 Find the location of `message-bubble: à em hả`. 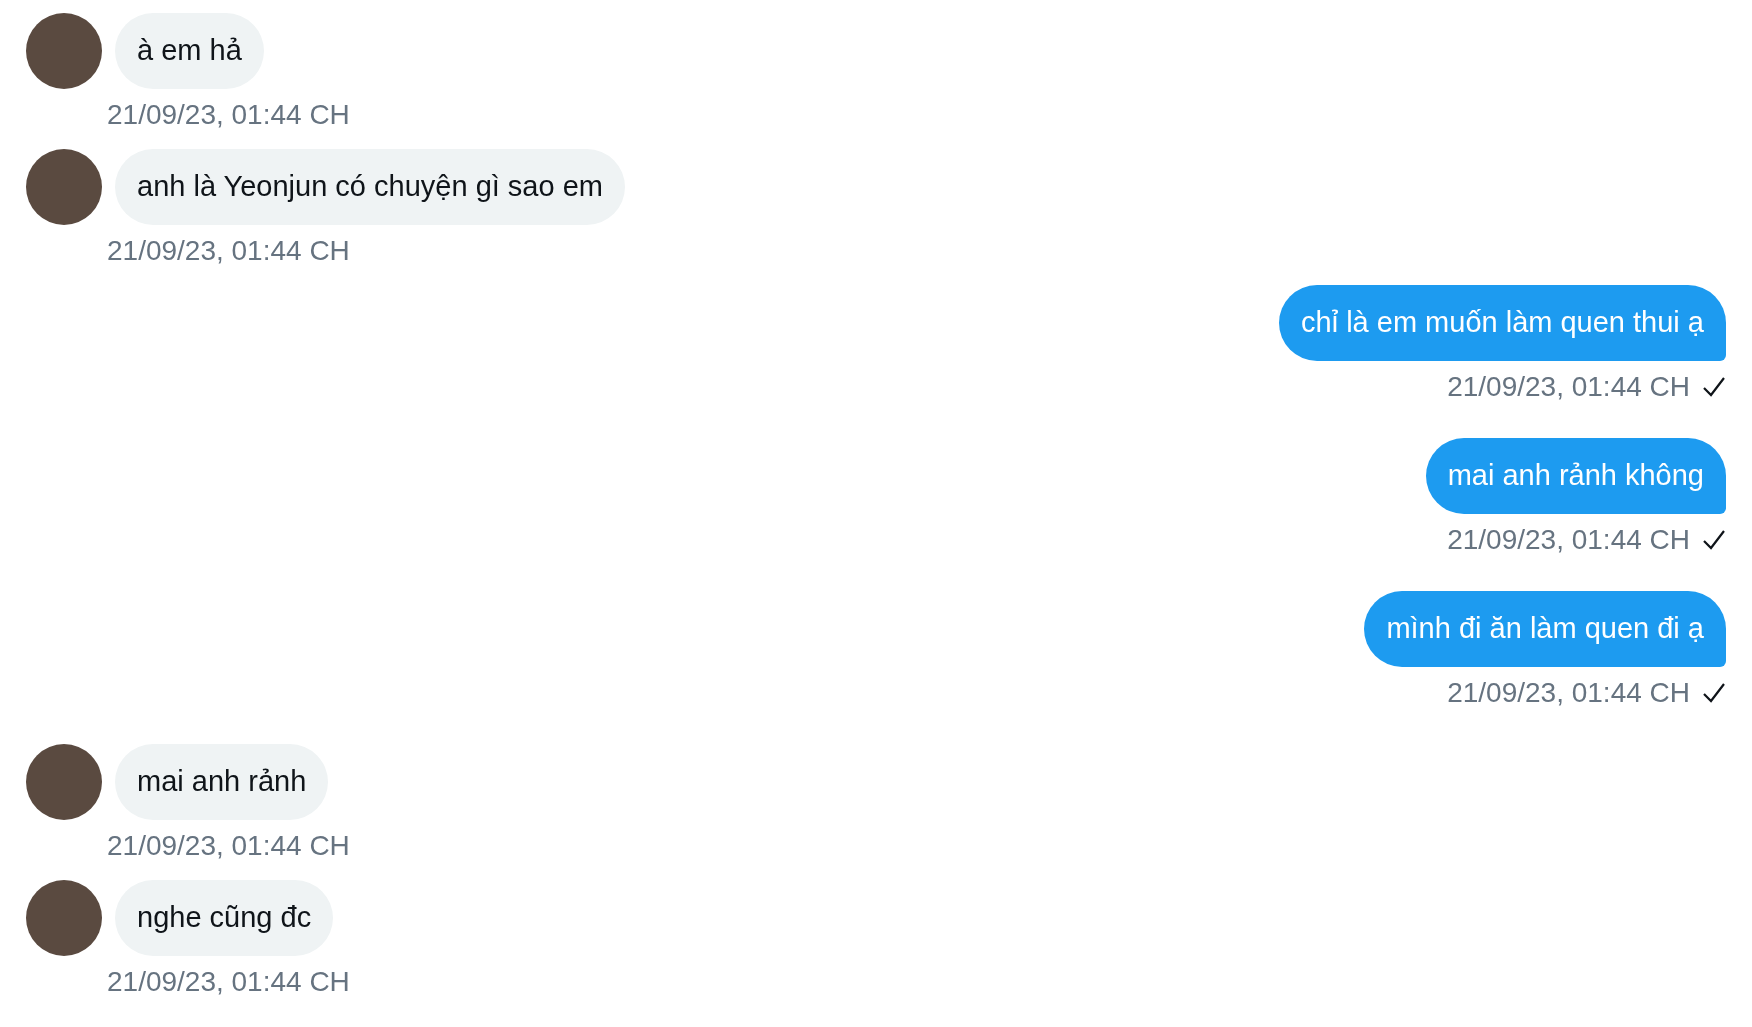

message-bubble: à em hả is located at coordinates (189, 51).